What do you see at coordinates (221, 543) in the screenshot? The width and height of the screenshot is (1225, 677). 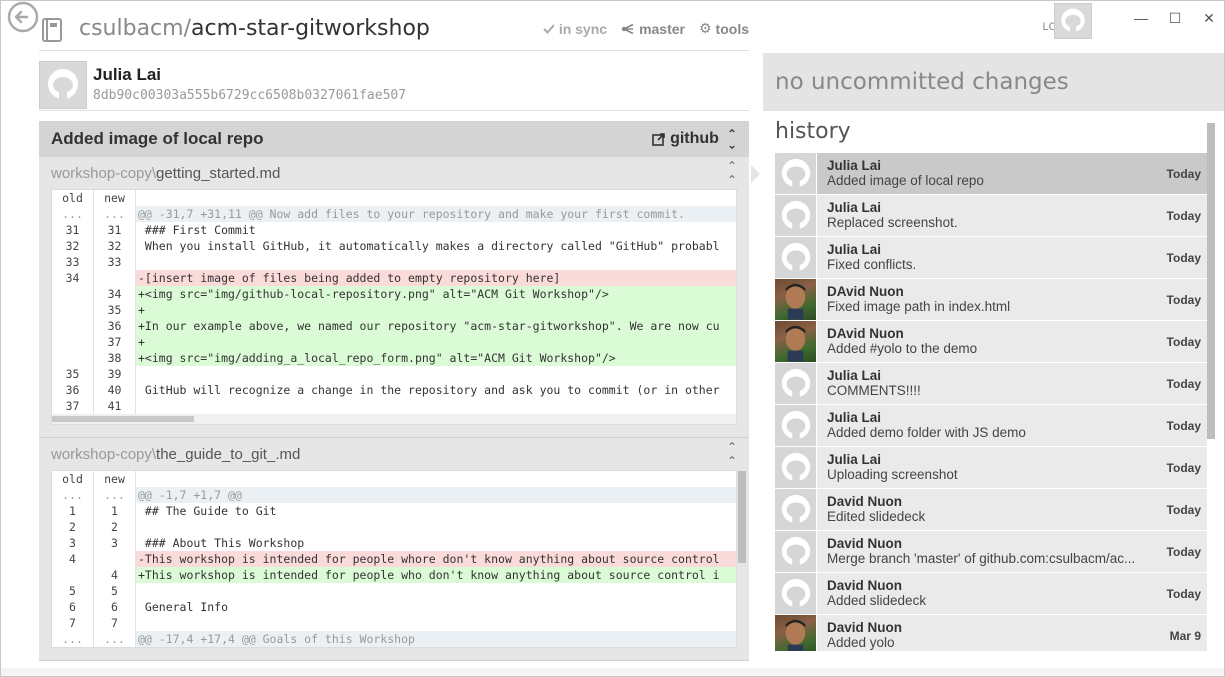 I see `diff-code: ### About This Workshop` at bounding box center [221, 543].